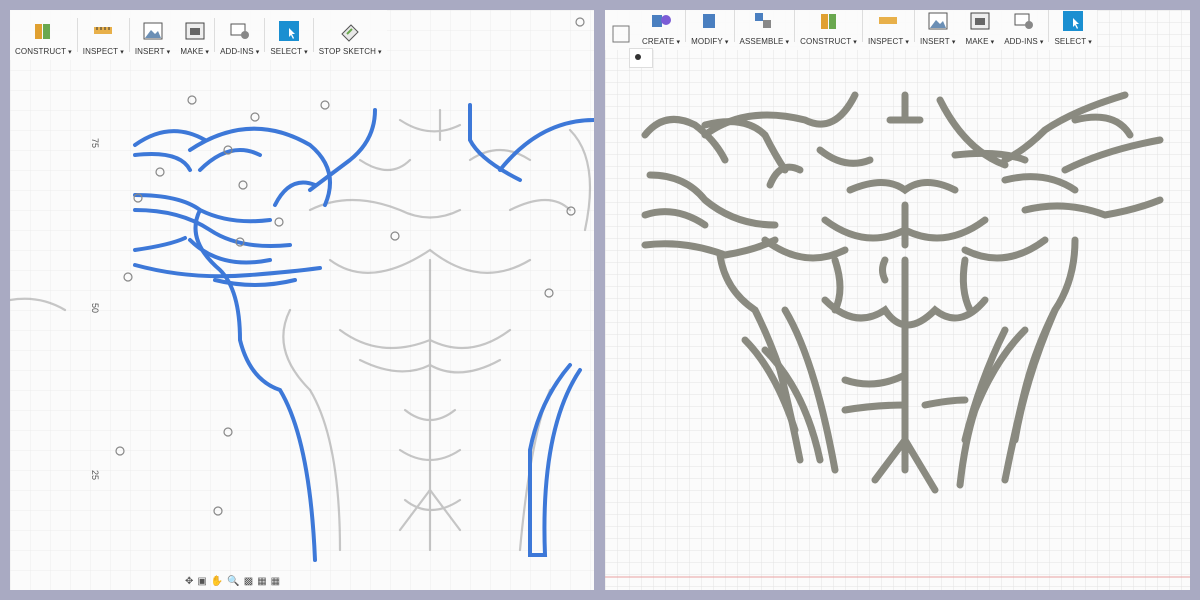 Image resolution: width=1200 pixels, height=600 pixels. Describe the element at coordinates (95, 143) in the screenshot. I see `ruler-label-75: 75` at that location.